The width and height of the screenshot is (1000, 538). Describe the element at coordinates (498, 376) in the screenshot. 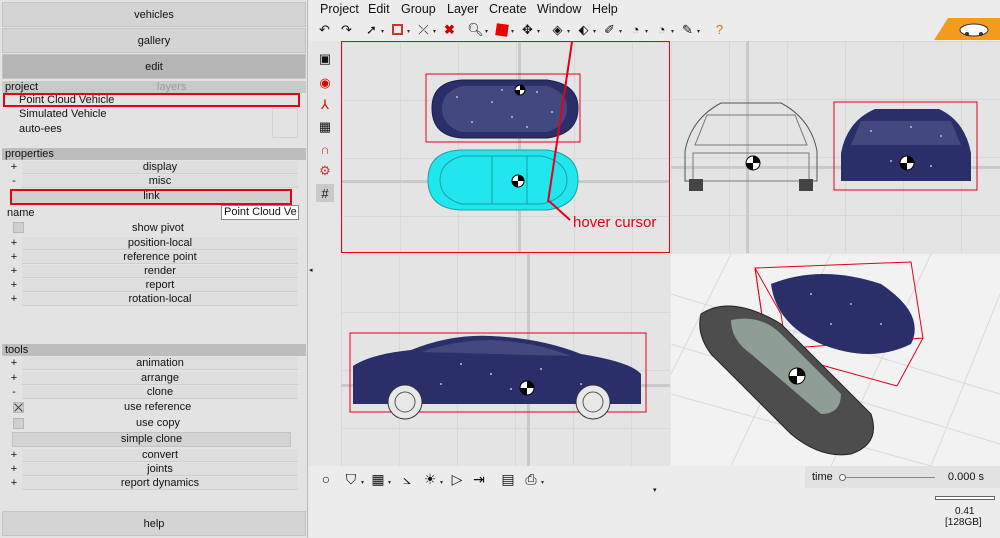

I see `side-view-scene` at that location.